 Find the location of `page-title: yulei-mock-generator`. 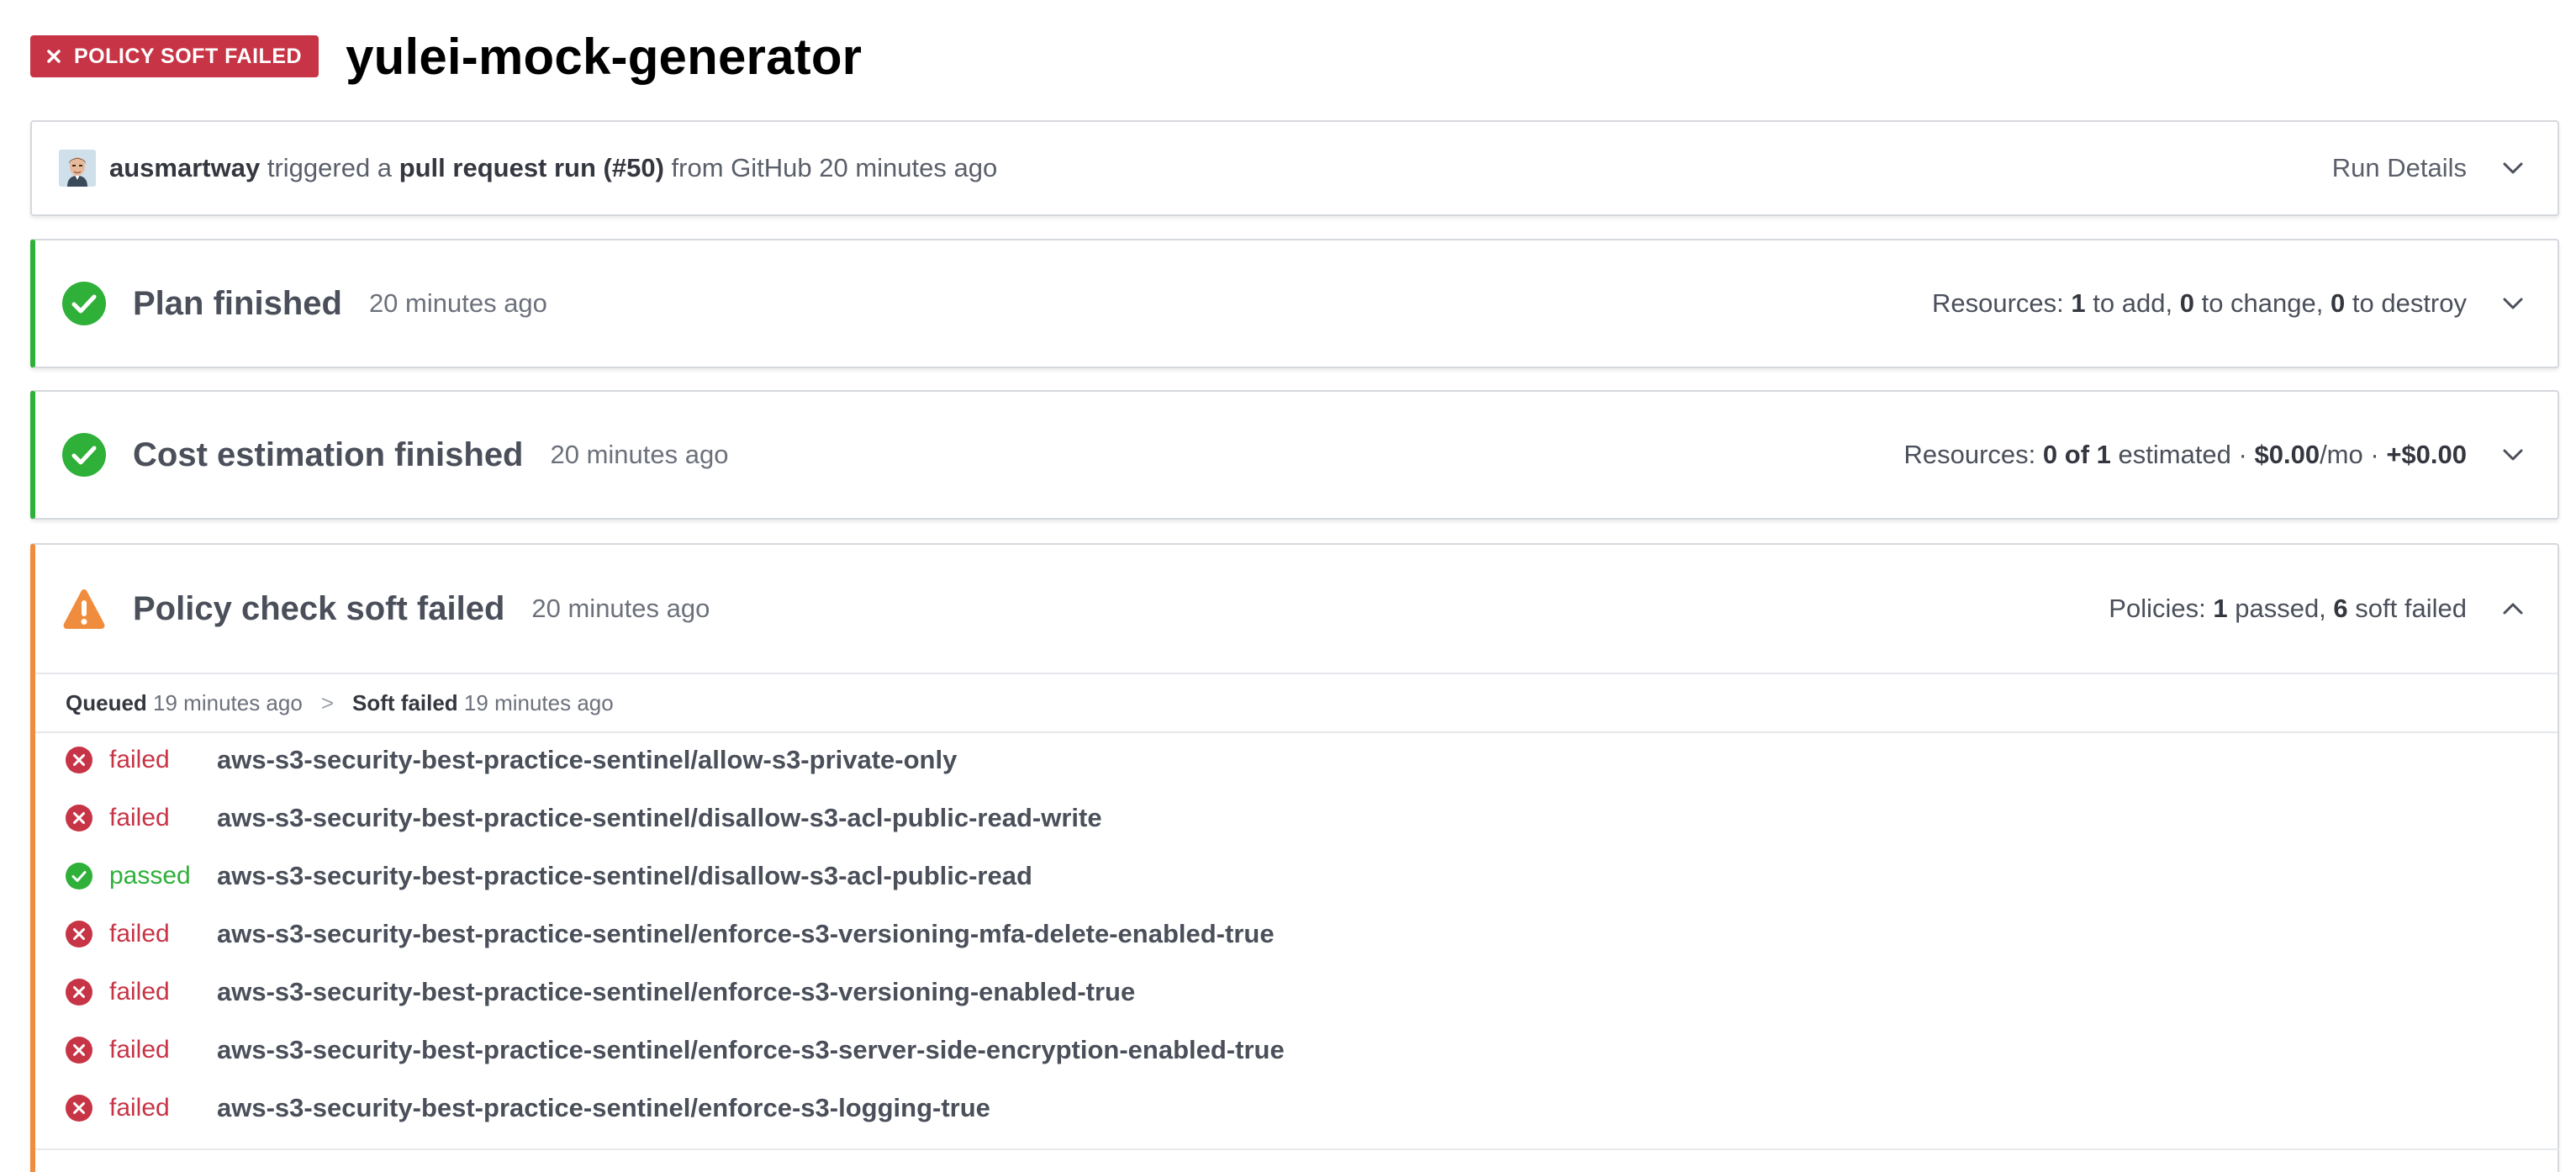

page-title: yulei-mock-generator is located at coordinates (604, 56).